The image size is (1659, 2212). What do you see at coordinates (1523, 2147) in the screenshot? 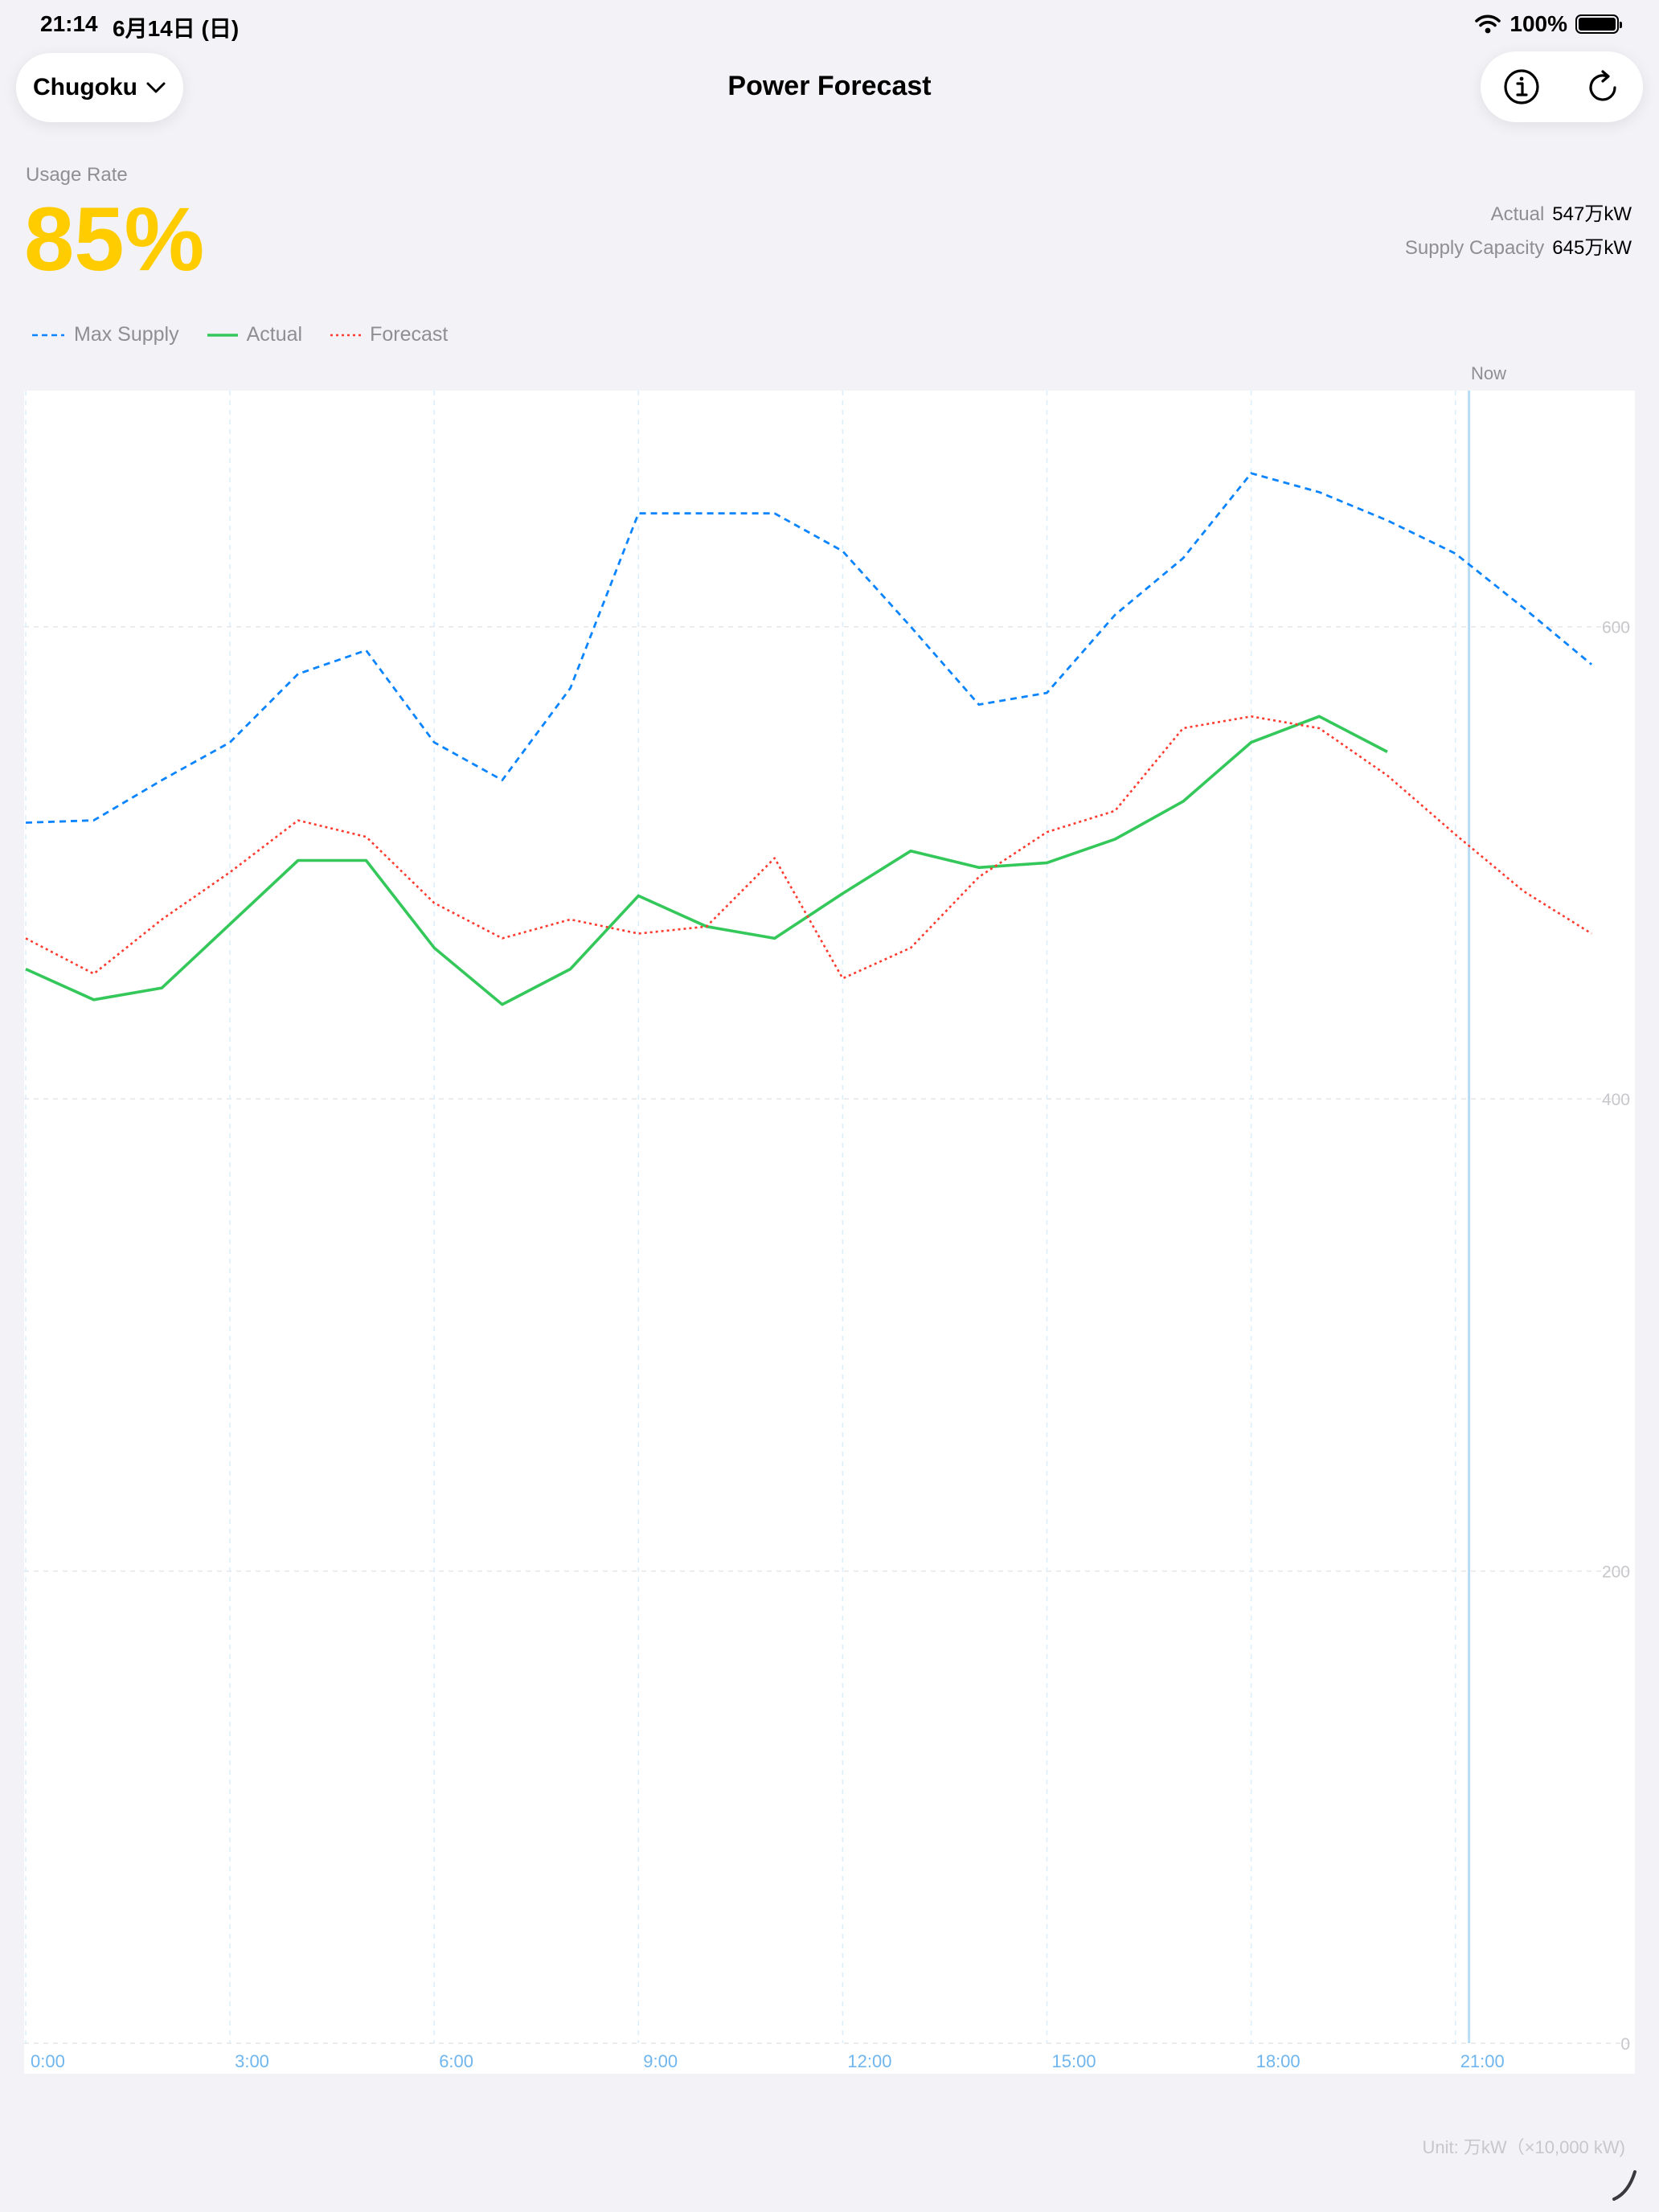
I see `unit-note: Unit: 万kW（×10,000 kW)` at bounding box center [1523, 2147].